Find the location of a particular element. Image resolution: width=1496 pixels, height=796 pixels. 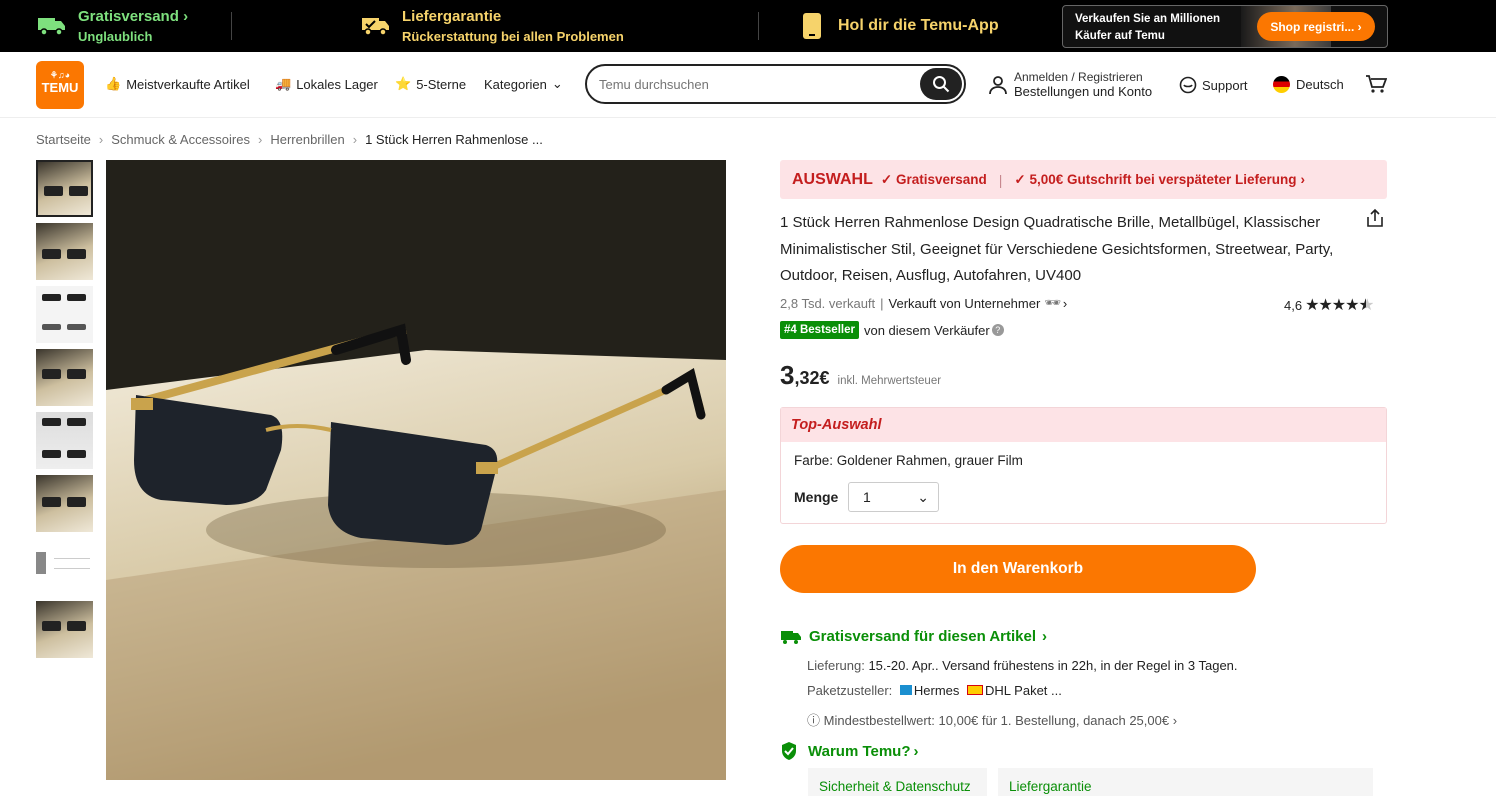

truck-icon: 🚚 is located at coordinates (283, 83).